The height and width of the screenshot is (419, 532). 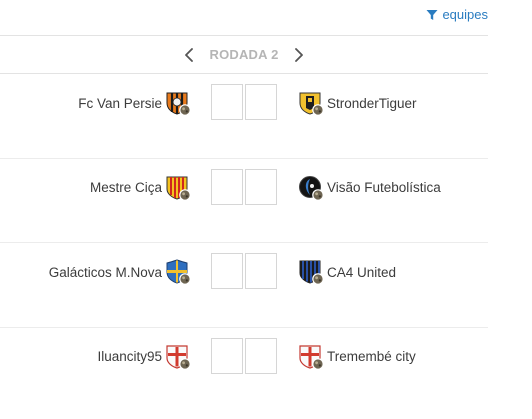 I want to click on away-team: Visão Futebolística, so click(x=369, y=188).